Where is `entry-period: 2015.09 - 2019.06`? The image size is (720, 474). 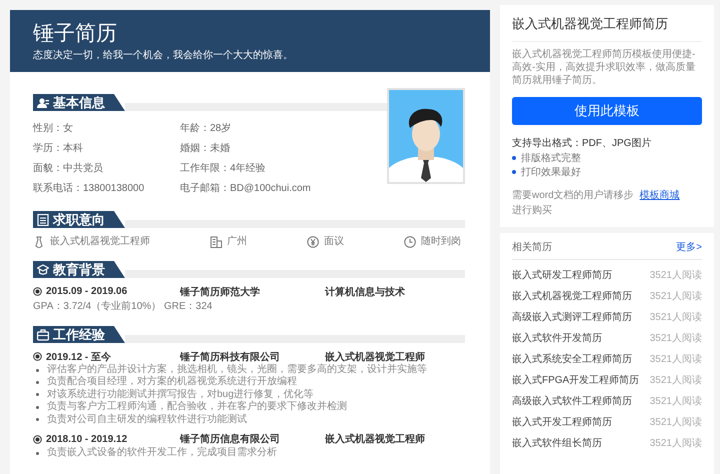
entry-period: 2015.09 - 2019.06 is located at coordinates (87, 291).